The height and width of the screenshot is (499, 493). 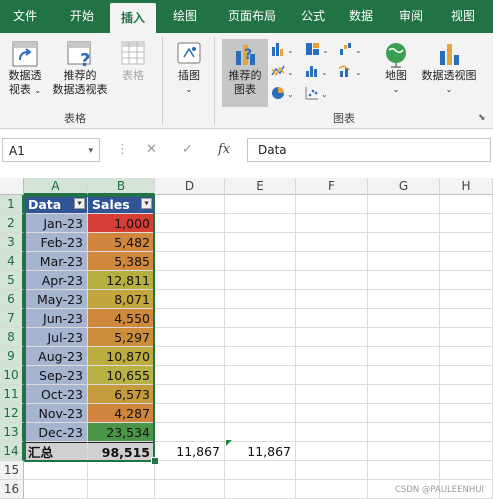 What do you see at coordinates (90, 151) in the screenshot?
I see `chevron-down-icon: ▾` at bounding box center [90, 151].